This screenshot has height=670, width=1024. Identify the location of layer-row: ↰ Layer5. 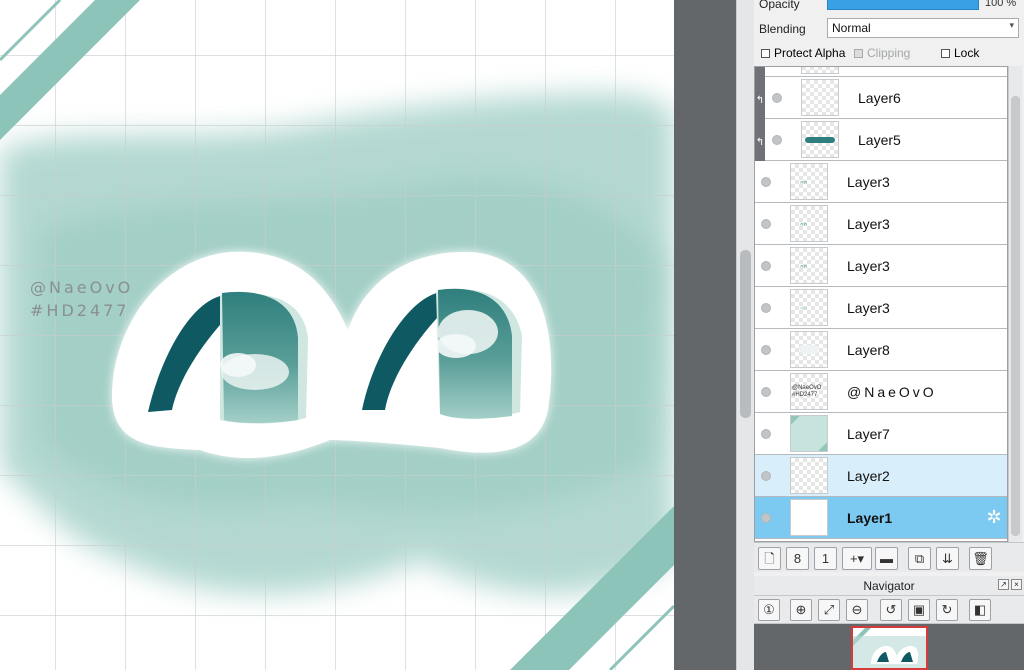
(881, 140).